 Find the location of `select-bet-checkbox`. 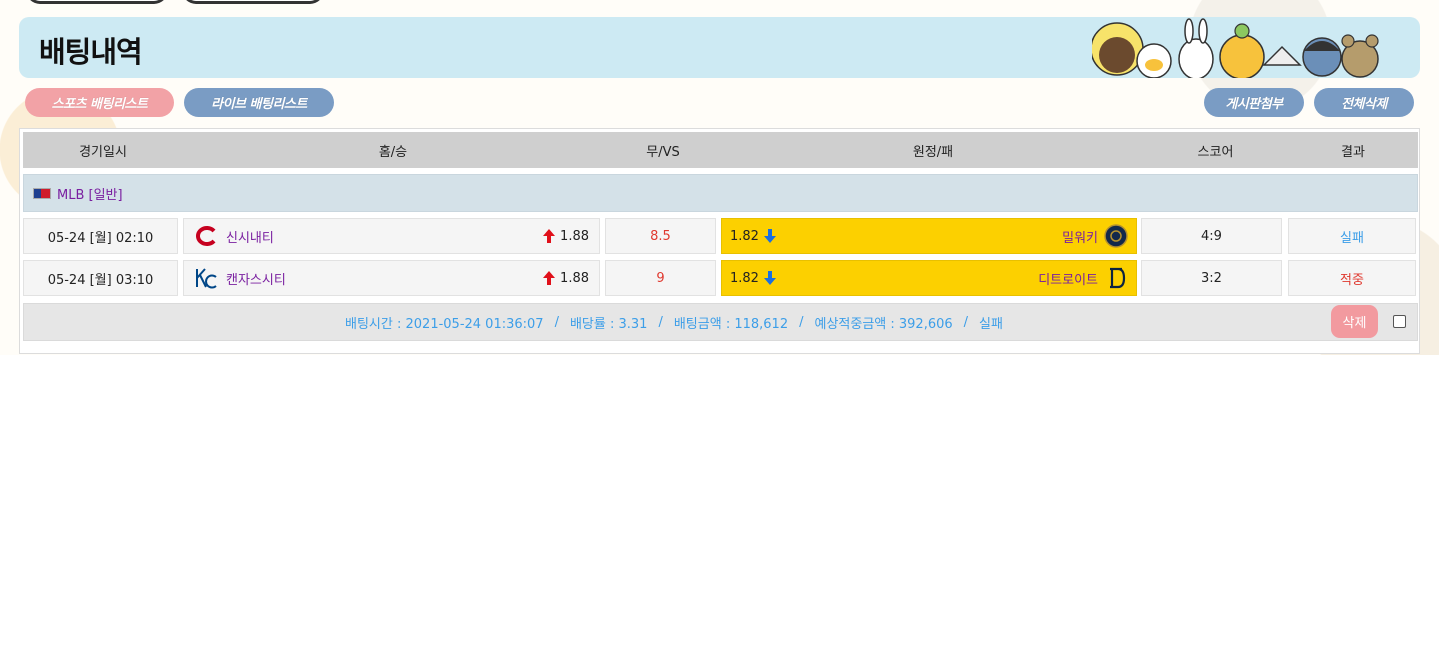

select-bet-checkbox is located at coordinates (1399, 321).